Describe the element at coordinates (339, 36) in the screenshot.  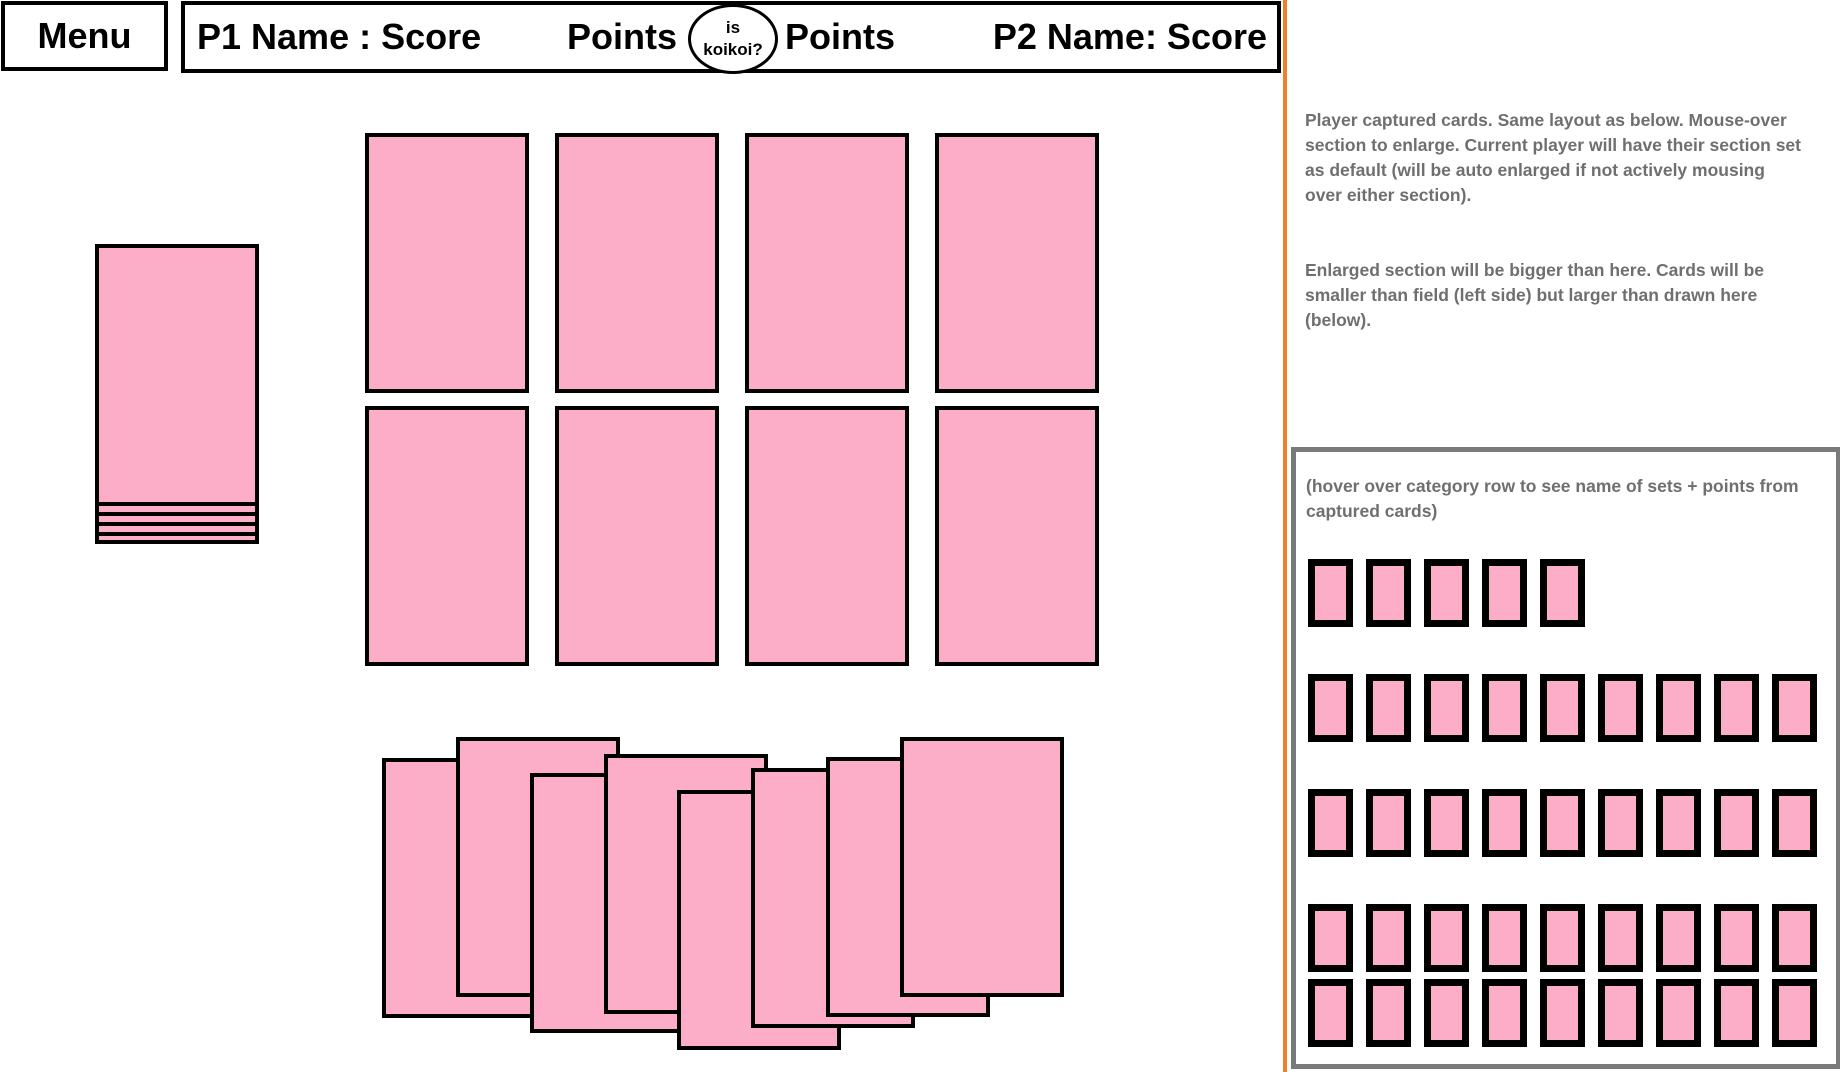
I see `player1-score: P1 Name : Score` at that location.